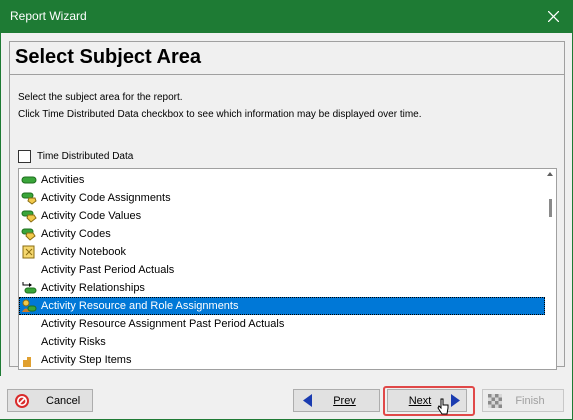 This screenshot has height=420, width=573. Describe the element at coordinates (282, 216) in the screenshot. I see `list-item: Activity Code Values` at that location.